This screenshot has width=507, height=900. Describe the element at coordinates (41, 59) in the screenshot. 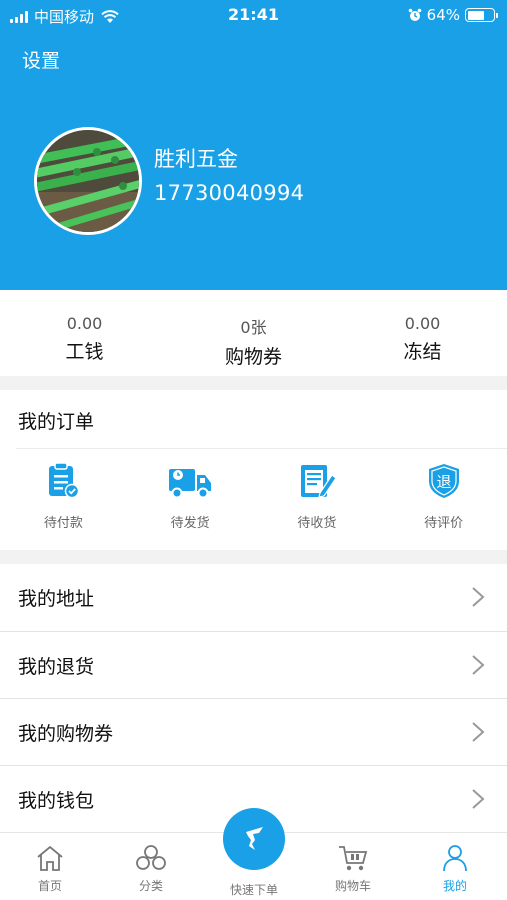

I see `settings-button: 设置` at that location.